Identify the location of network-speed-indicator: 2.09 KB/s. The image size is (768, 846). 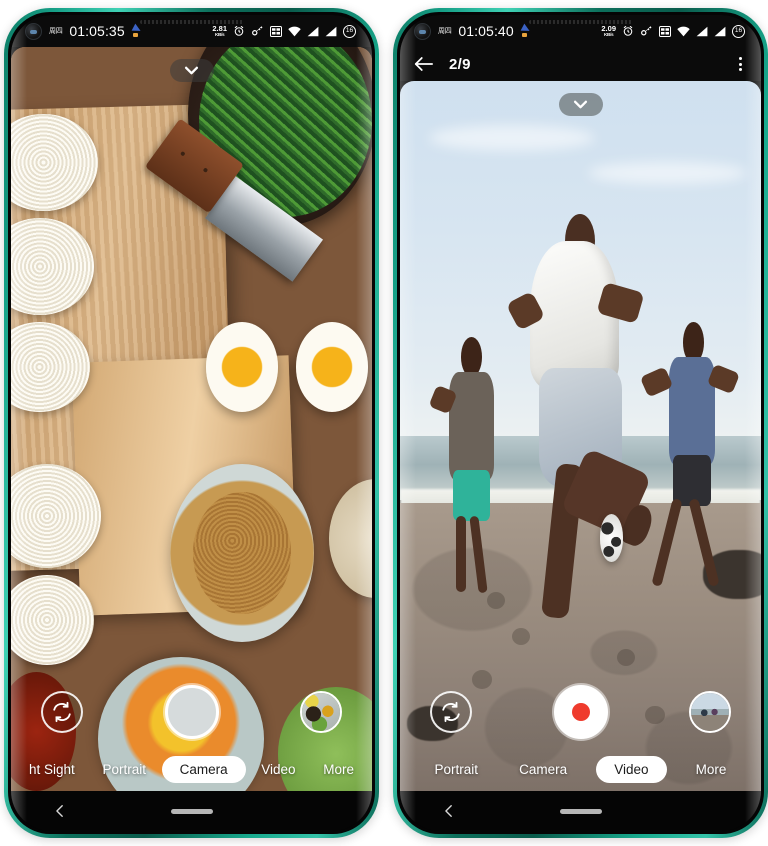
(608, 31).